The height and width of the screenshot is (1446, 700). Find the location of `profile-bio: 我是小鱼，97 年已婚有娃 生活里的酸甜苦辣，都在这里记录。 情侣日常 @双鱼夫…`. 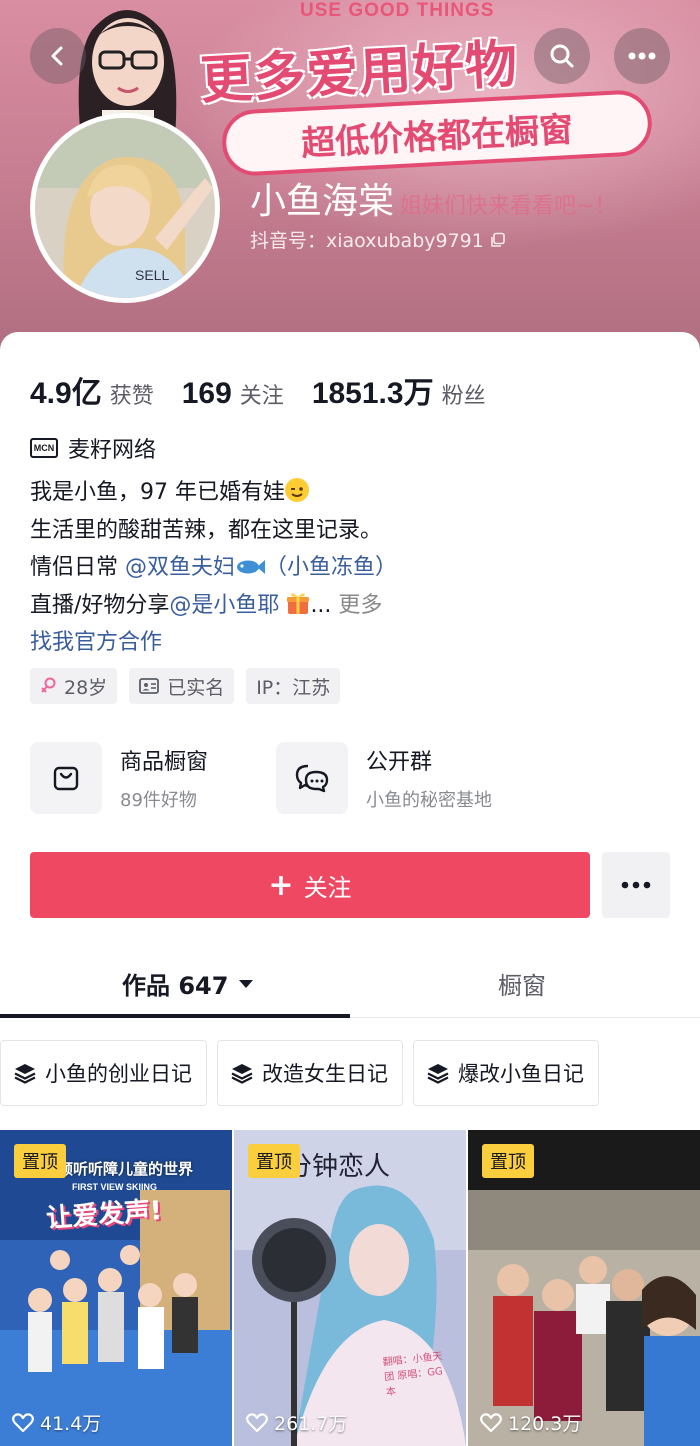

profile-bio: 我是小鱼，97 年已婚有娃 生活里的酸甜苦辣，都在这里记录。 情侣日常 @双鱼夫… is located at coordinates (213, 568).